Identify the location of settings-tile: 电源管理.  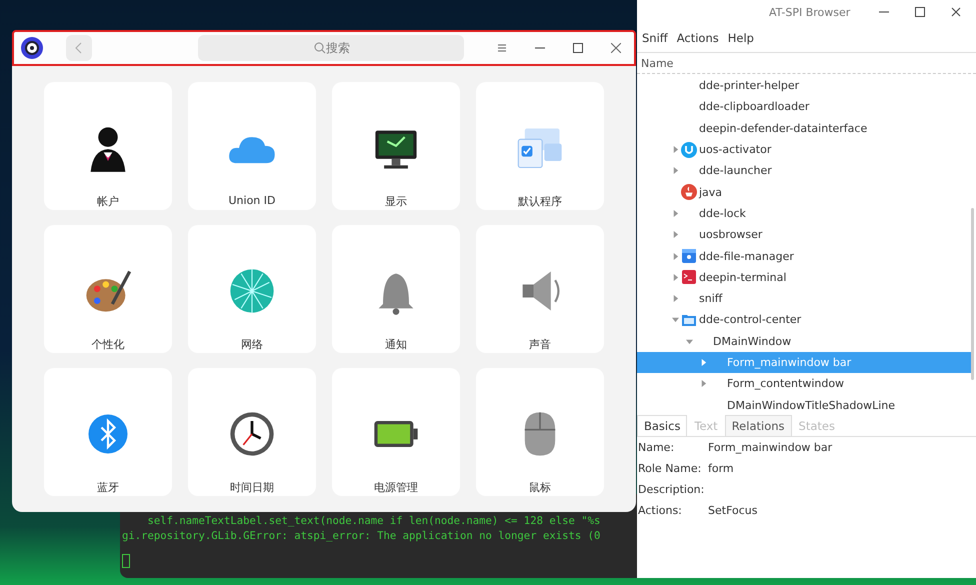
(396, 432).